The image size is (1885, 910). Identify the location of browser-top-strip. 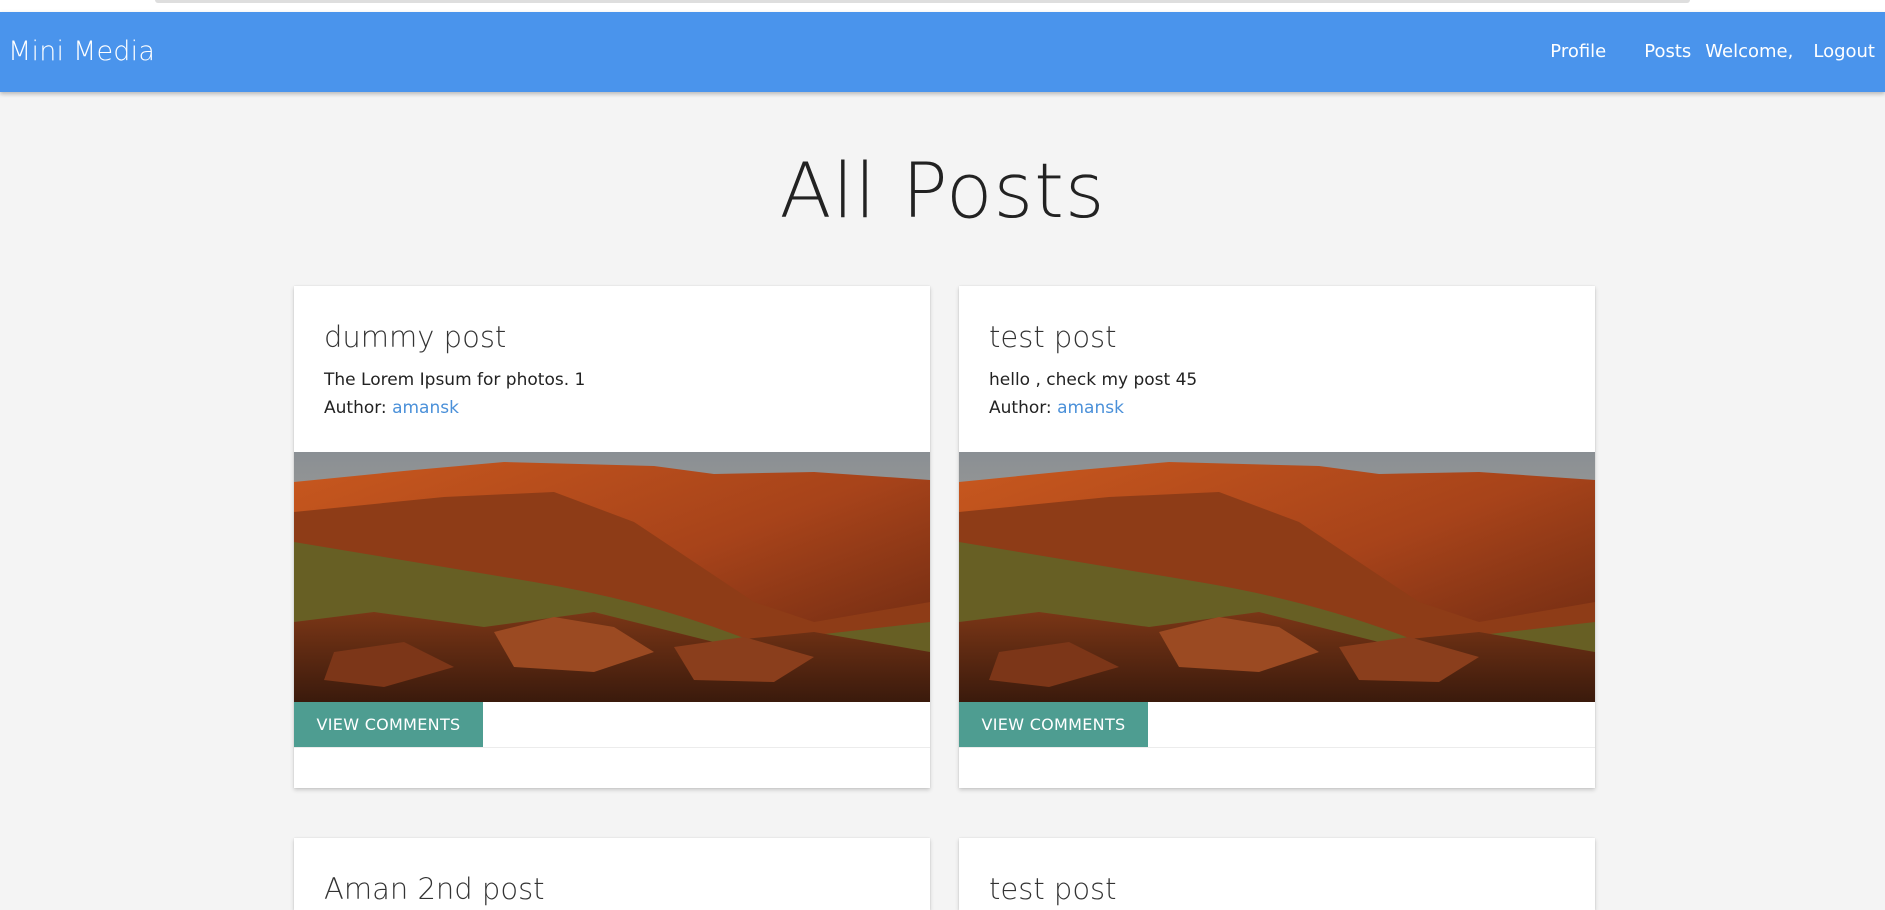
(942, 6).